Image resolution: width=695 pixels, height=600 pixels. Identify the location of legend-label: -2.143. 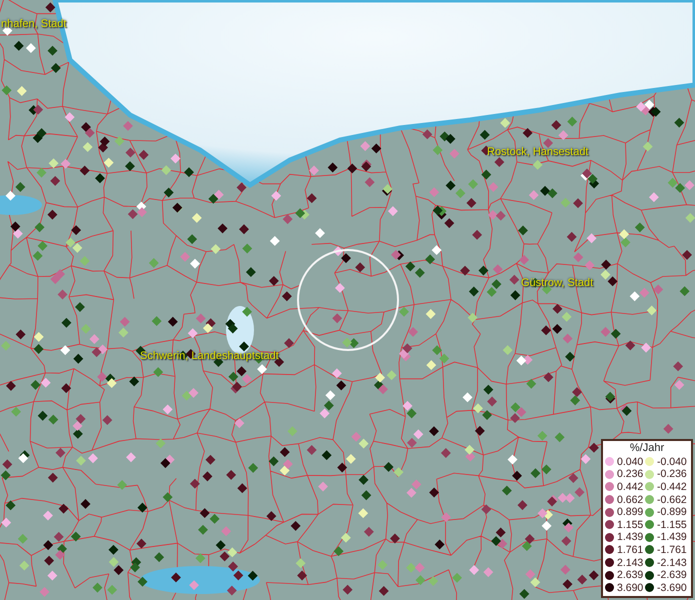
(672, 562).